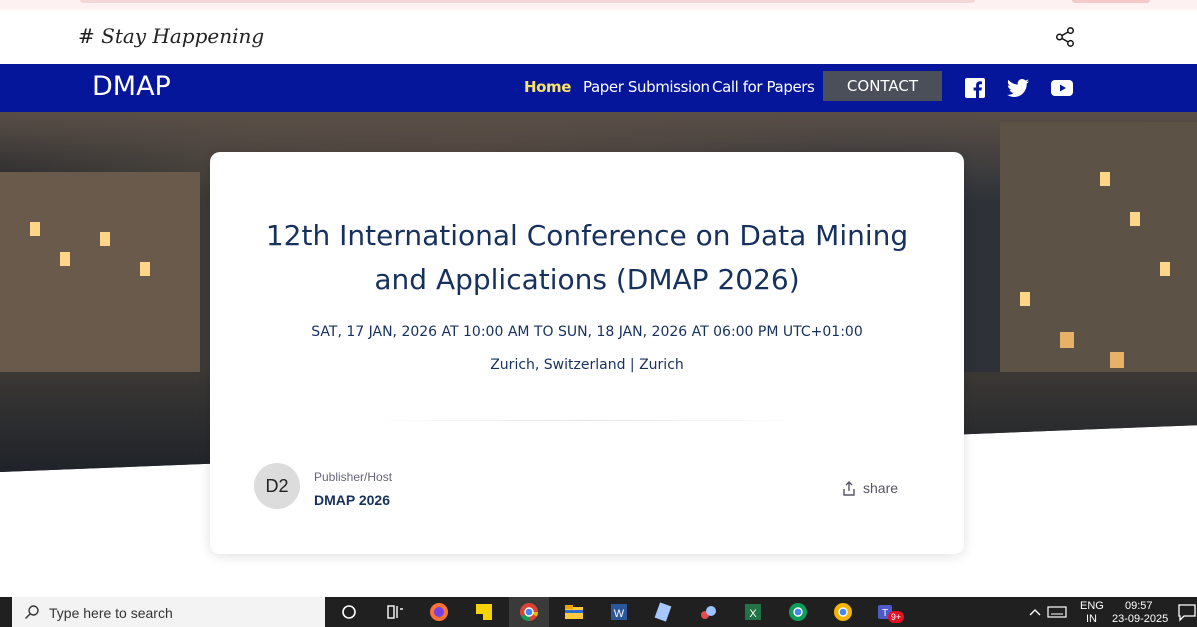 The height and width of the screenshot is (627, 1197). Describe the element at coordinates (598, 37) in the screenshot. I see `tagline-bar: # Stay Happening` at that location.